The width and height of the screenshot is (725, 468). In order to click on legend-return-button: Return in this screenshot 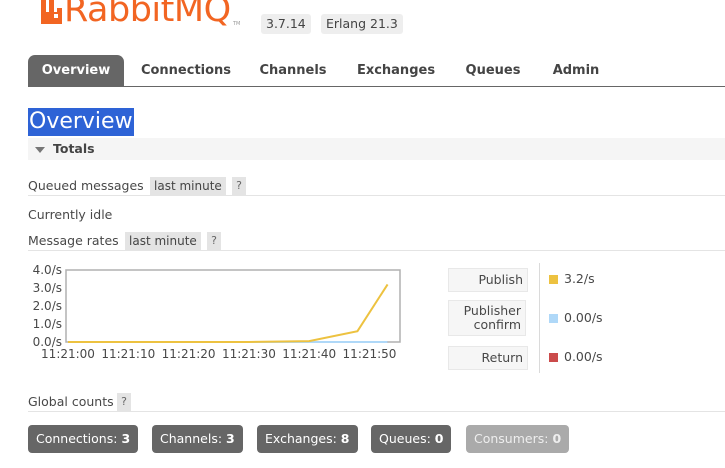, I will do `click(488, 358)`.